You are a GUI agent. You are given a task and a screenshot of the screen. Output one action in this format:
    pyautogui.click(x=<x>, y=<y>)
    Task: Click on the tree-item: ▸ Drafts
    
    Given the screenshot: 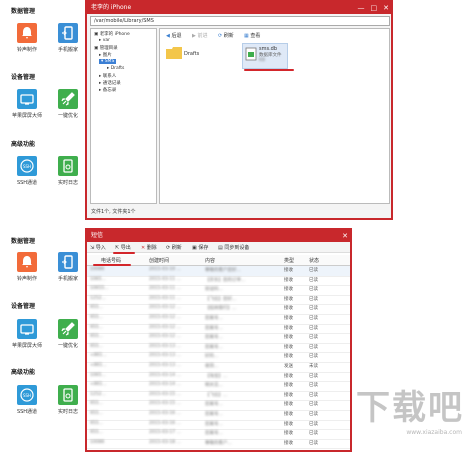 What is the action you would take?
    pyautogui.click(x=115, y=68)
    